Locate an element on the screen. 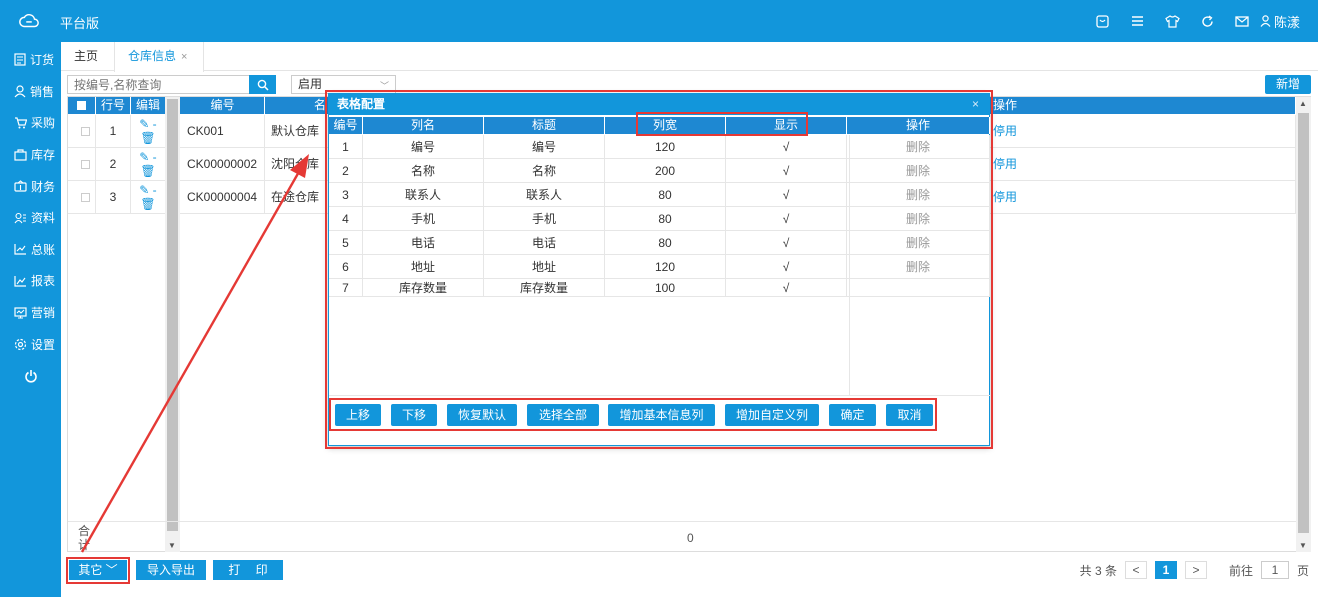  tab-label: 仓库信息 is located at coordinates (152, 56).